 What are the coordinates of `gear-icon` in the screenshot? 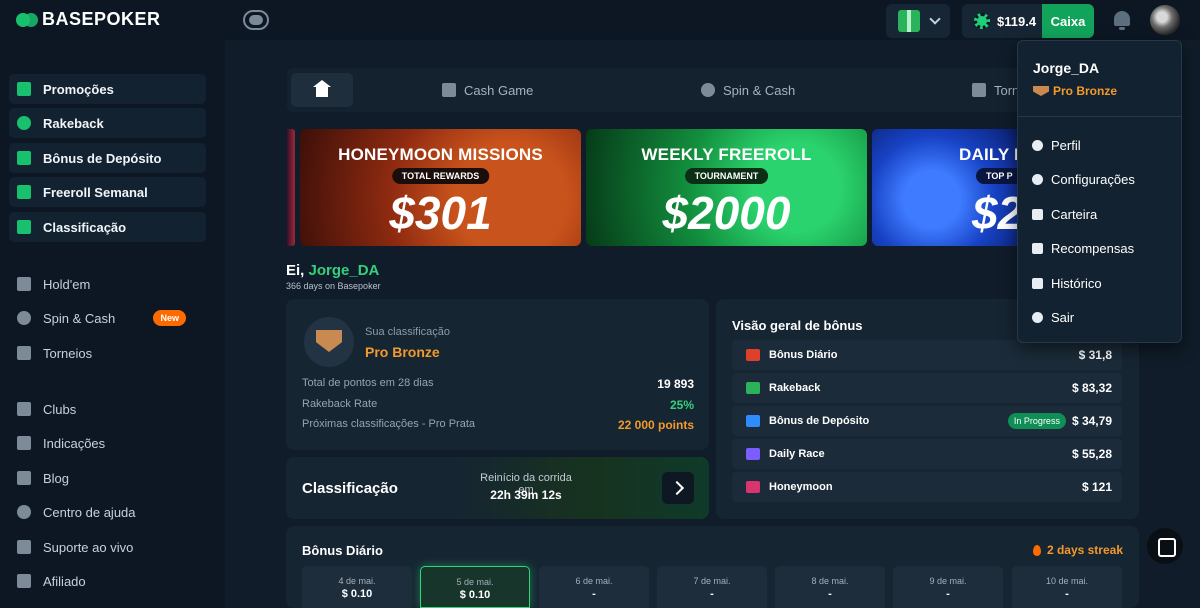 It's located at (1037, 179).